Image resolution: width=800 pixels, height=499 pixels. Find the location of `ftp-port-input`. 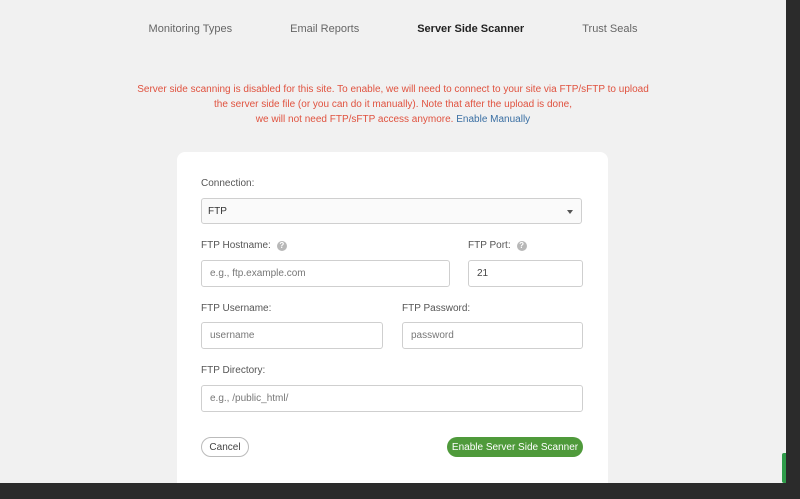

ftp-port-input is located at coordinates (525, 273).